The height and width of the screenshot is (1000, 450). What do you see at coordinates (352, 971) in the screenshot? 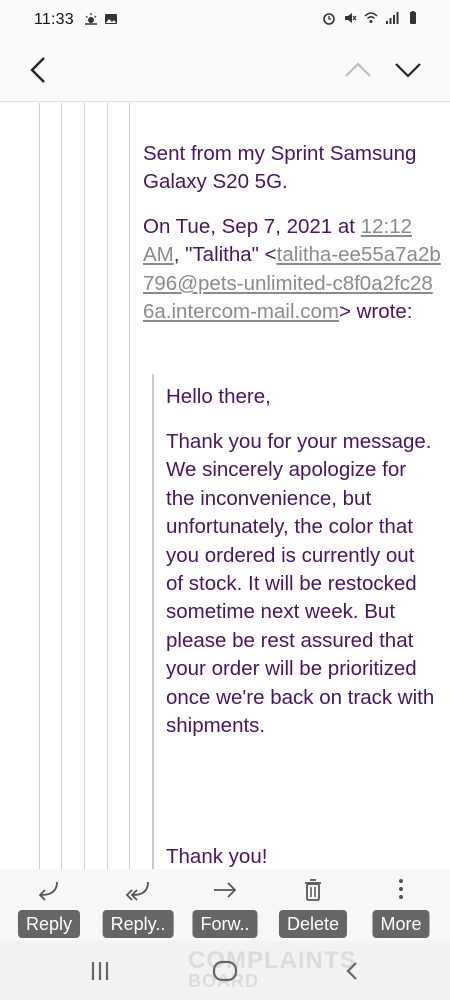
I see `nav-back-icon` at bounding box center [352, 971].